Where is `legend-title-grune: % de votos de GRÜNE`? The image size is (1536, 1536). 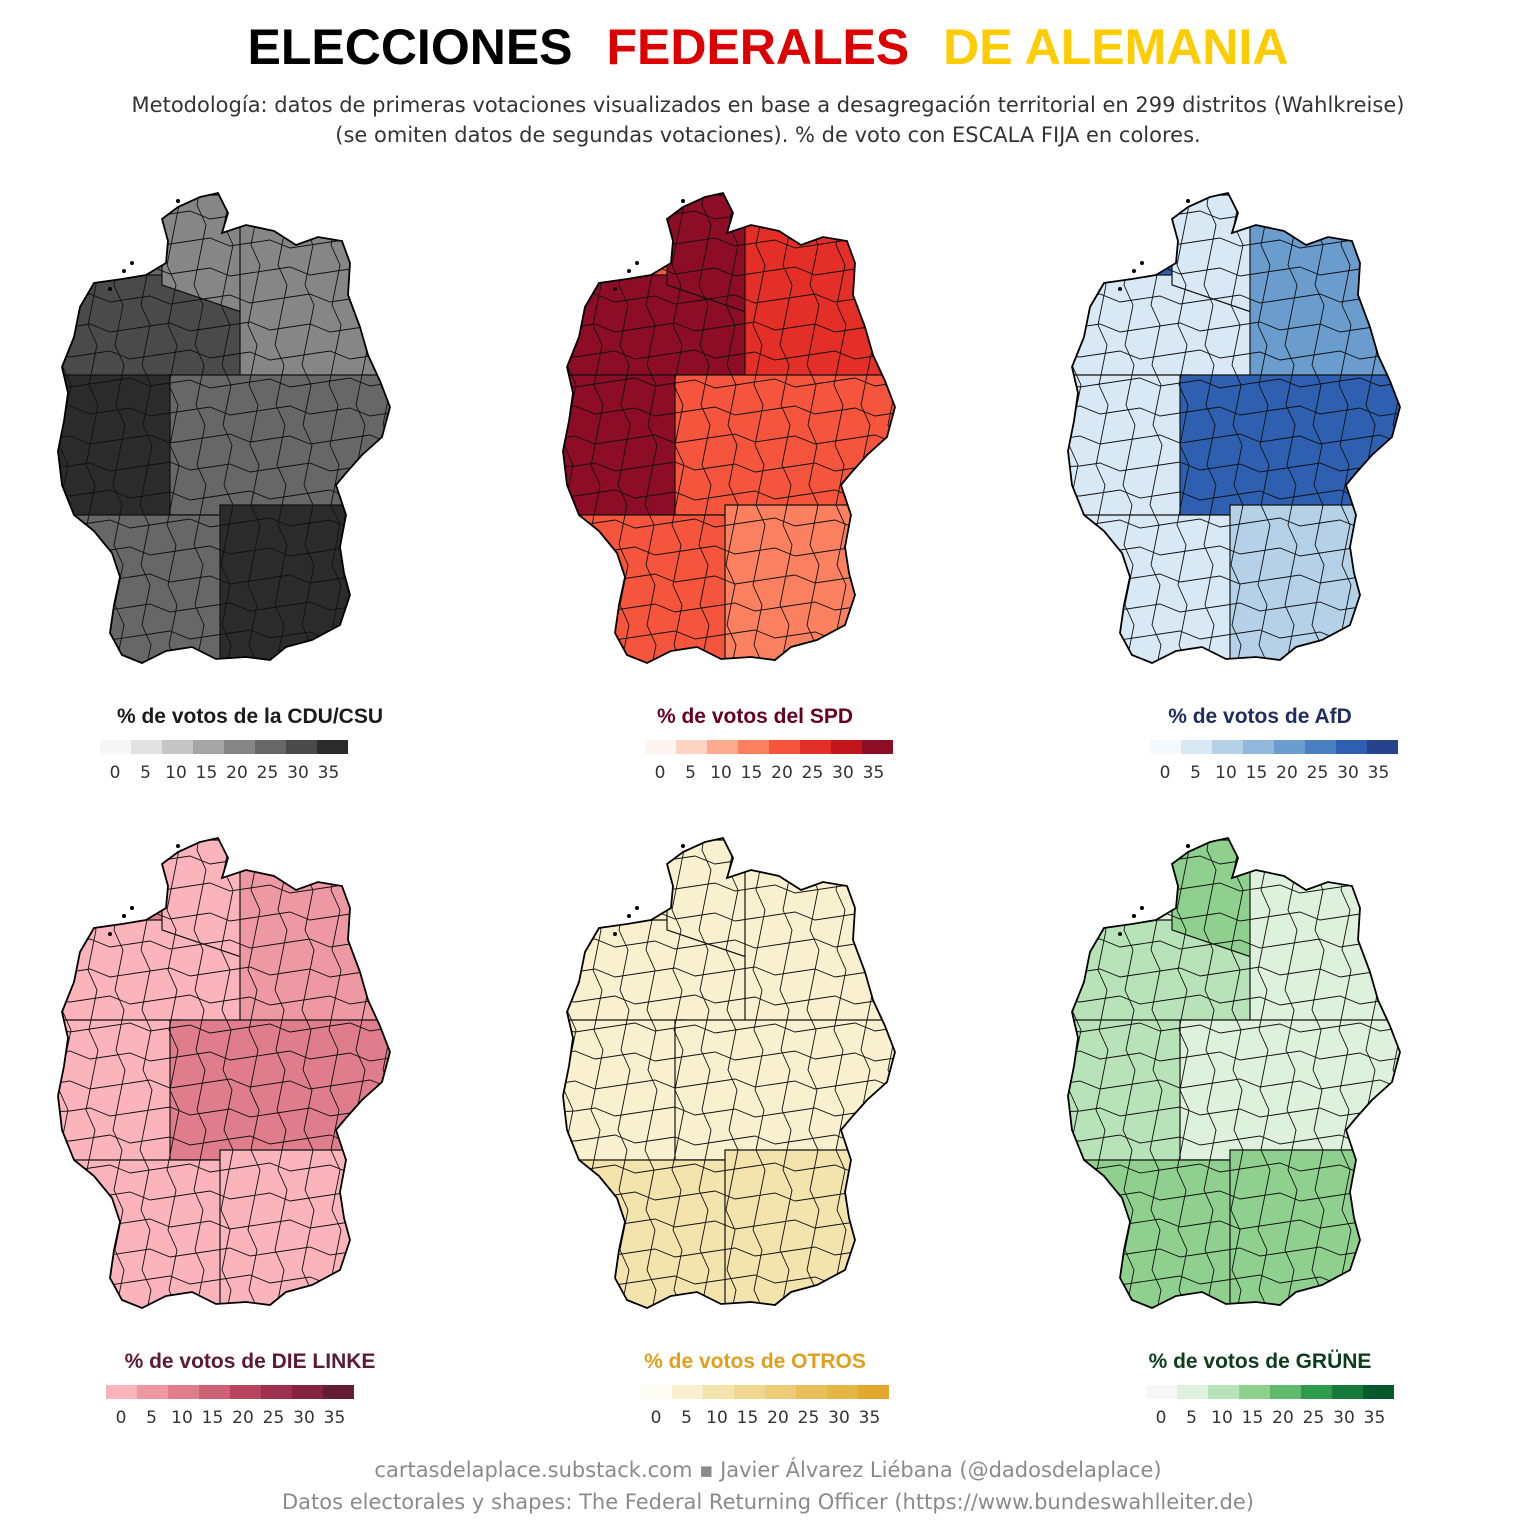 legend-title-grune: % de votos de GRÜNE is located at coordinates (1260, 1361).